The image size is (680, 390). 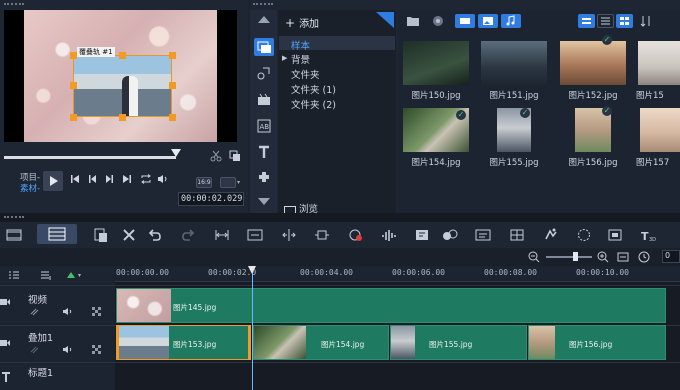 I want to click on time-remap-icon, so click(x=551, y=235).